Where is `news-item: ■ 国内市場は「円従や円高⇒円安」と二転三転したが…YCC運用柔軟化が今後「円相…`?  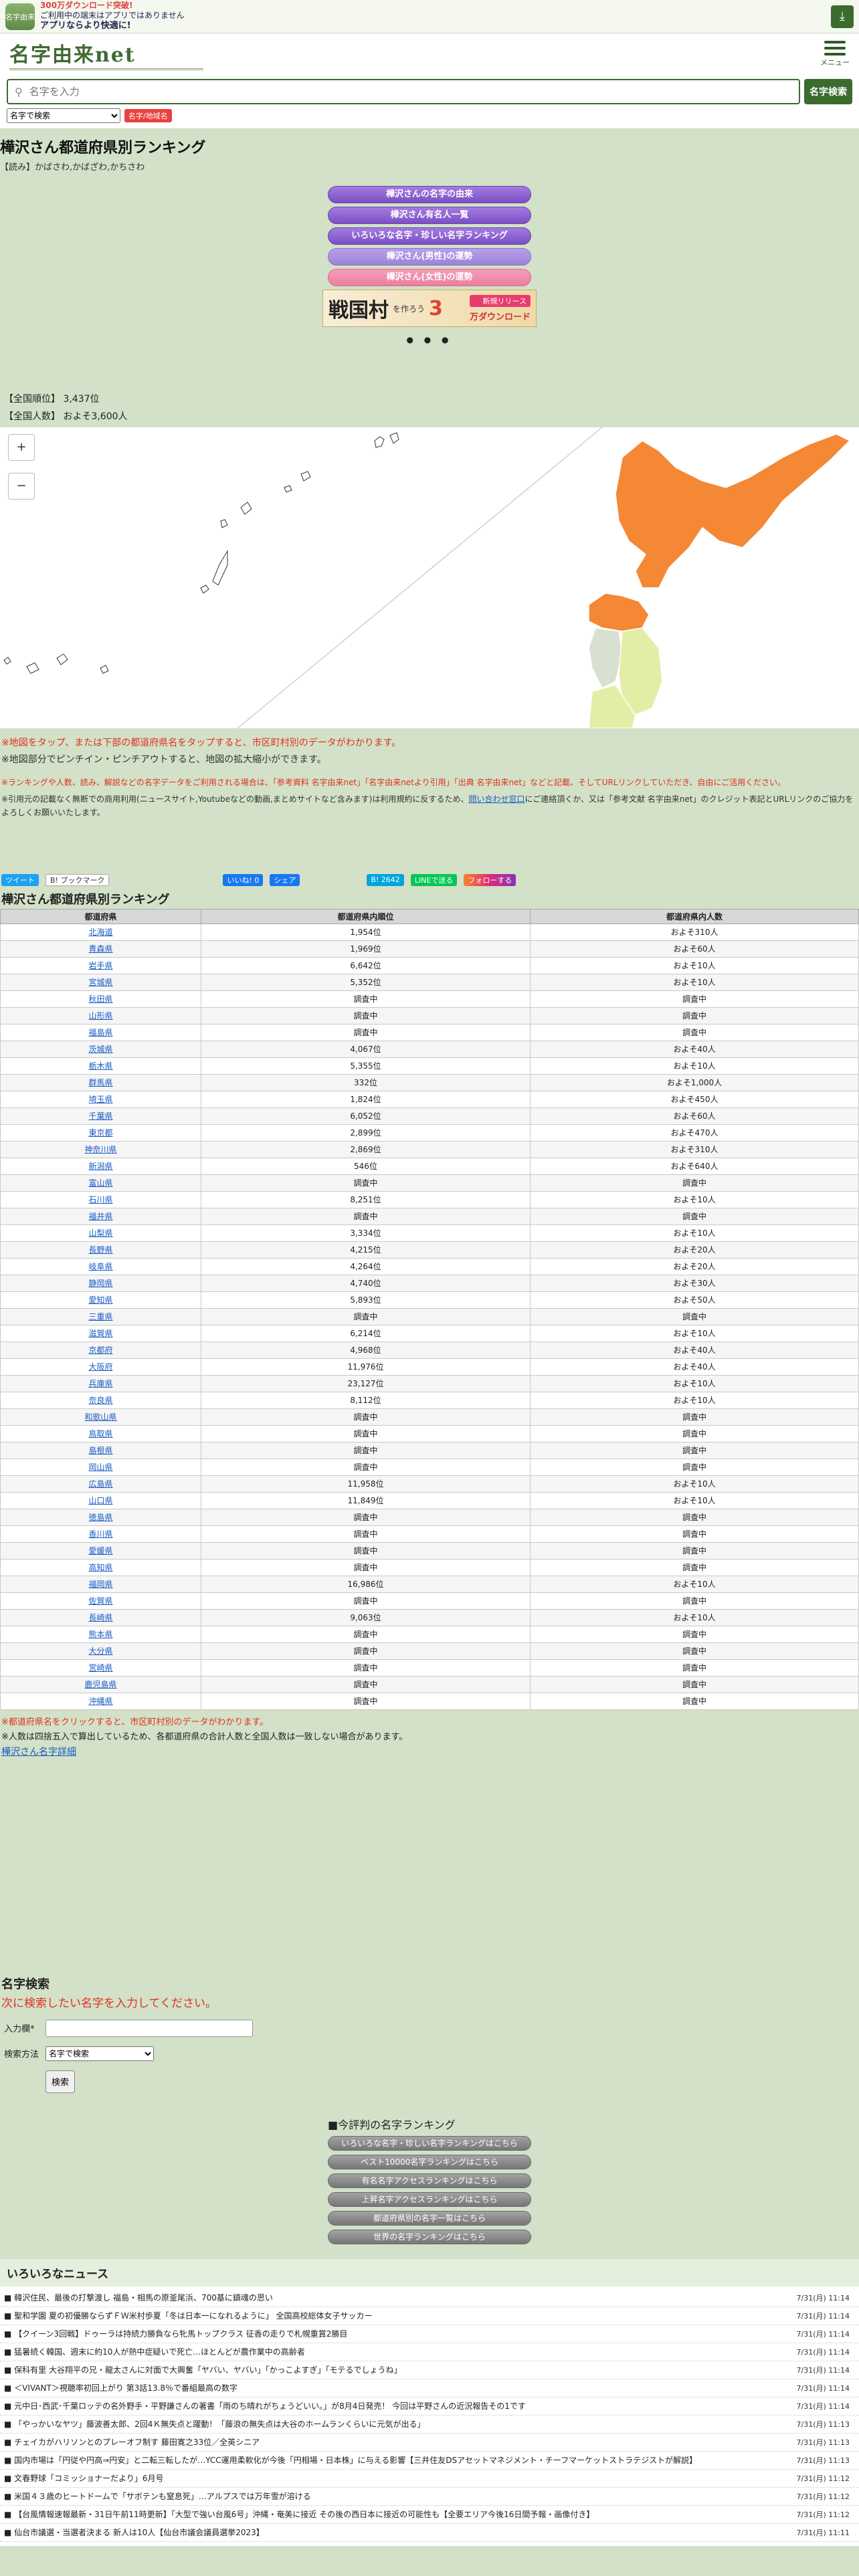
news-item: ■ 国内市場は「円従や円高⇒円安」と二転三転したが…YCC運用柔軟化が今後「円相… is located at coordinates (429, 2461).